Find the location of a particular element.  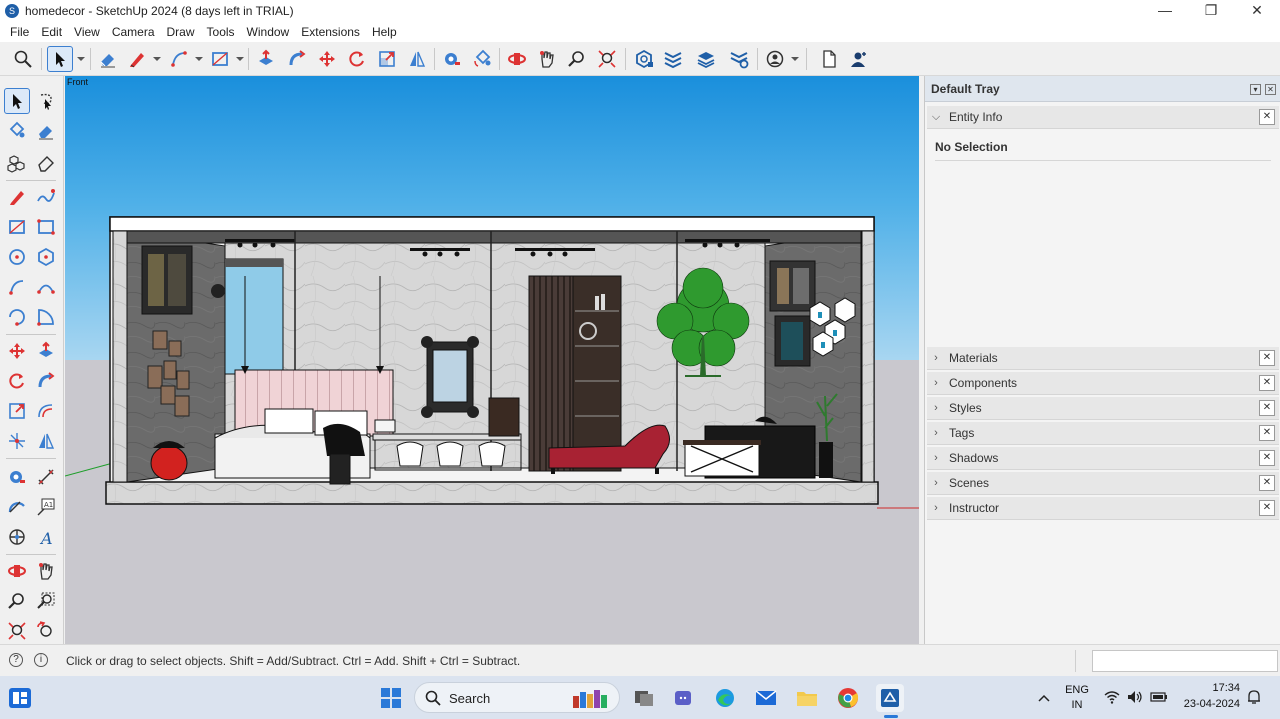

component-icon is located at coordinates (17, 163).